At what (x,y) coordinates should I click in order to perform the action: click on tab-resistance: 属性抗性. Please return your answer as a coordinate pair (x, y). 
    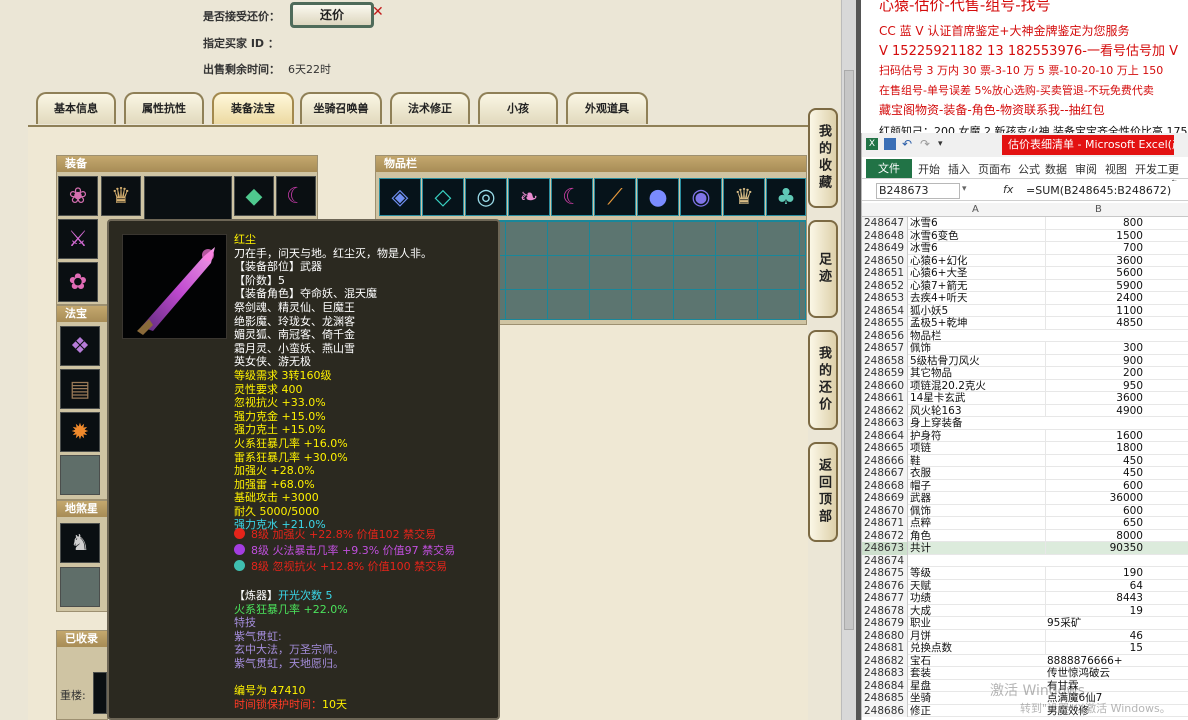
    Looking at the image, I should click on (164, 108).